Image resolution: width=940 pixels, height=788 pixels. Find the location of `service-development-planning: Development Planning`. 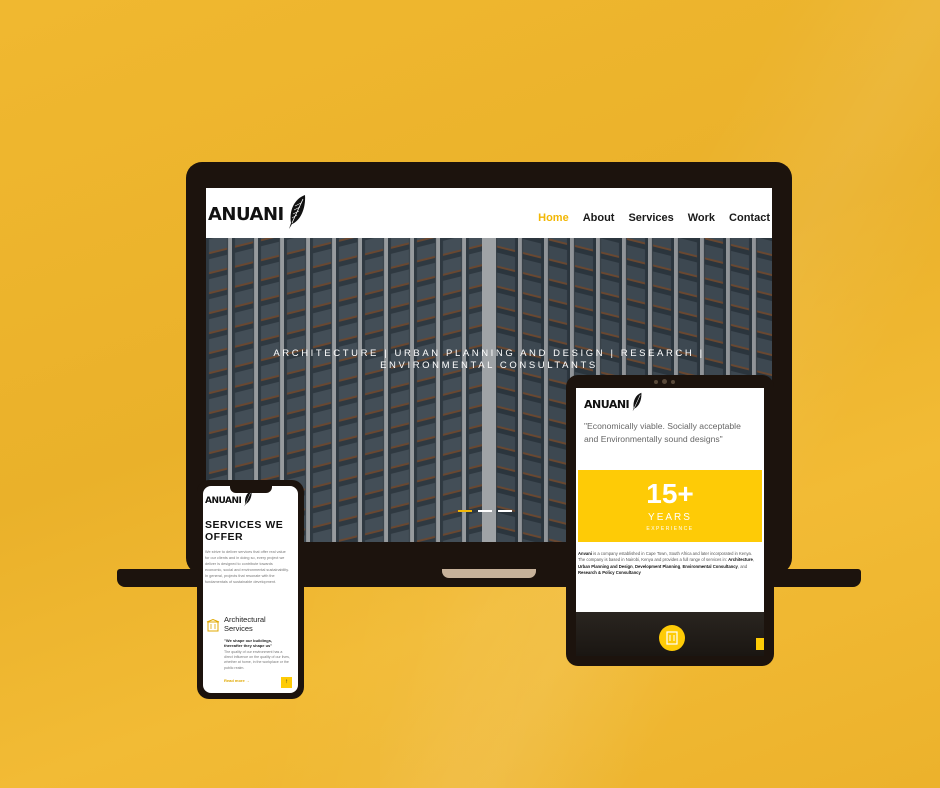

service-development-planning: Development Planning is located at coordinates (658, 566).